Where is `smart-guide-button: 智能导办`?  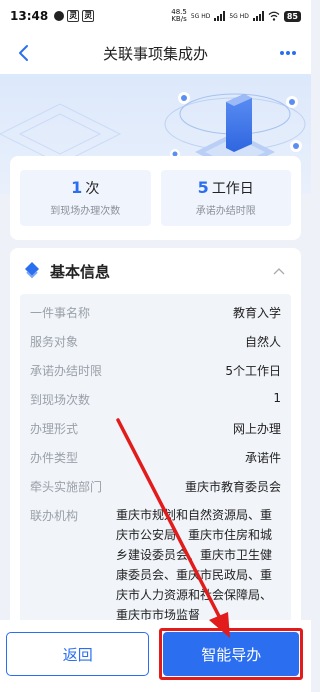 smart-guide-button: 智能导办 is located at coordinates (231, 654).